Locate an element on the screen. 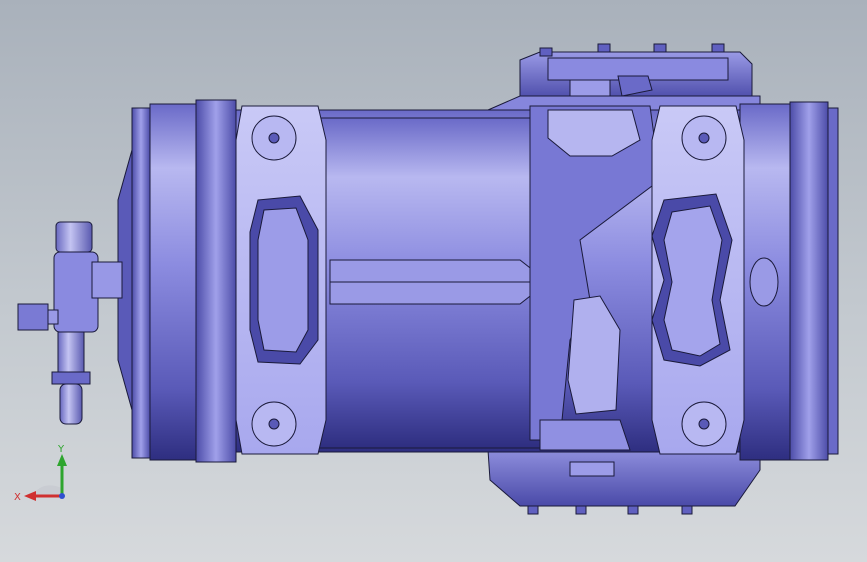  orientation-triad: X Y is located at coordinates (47, 475).